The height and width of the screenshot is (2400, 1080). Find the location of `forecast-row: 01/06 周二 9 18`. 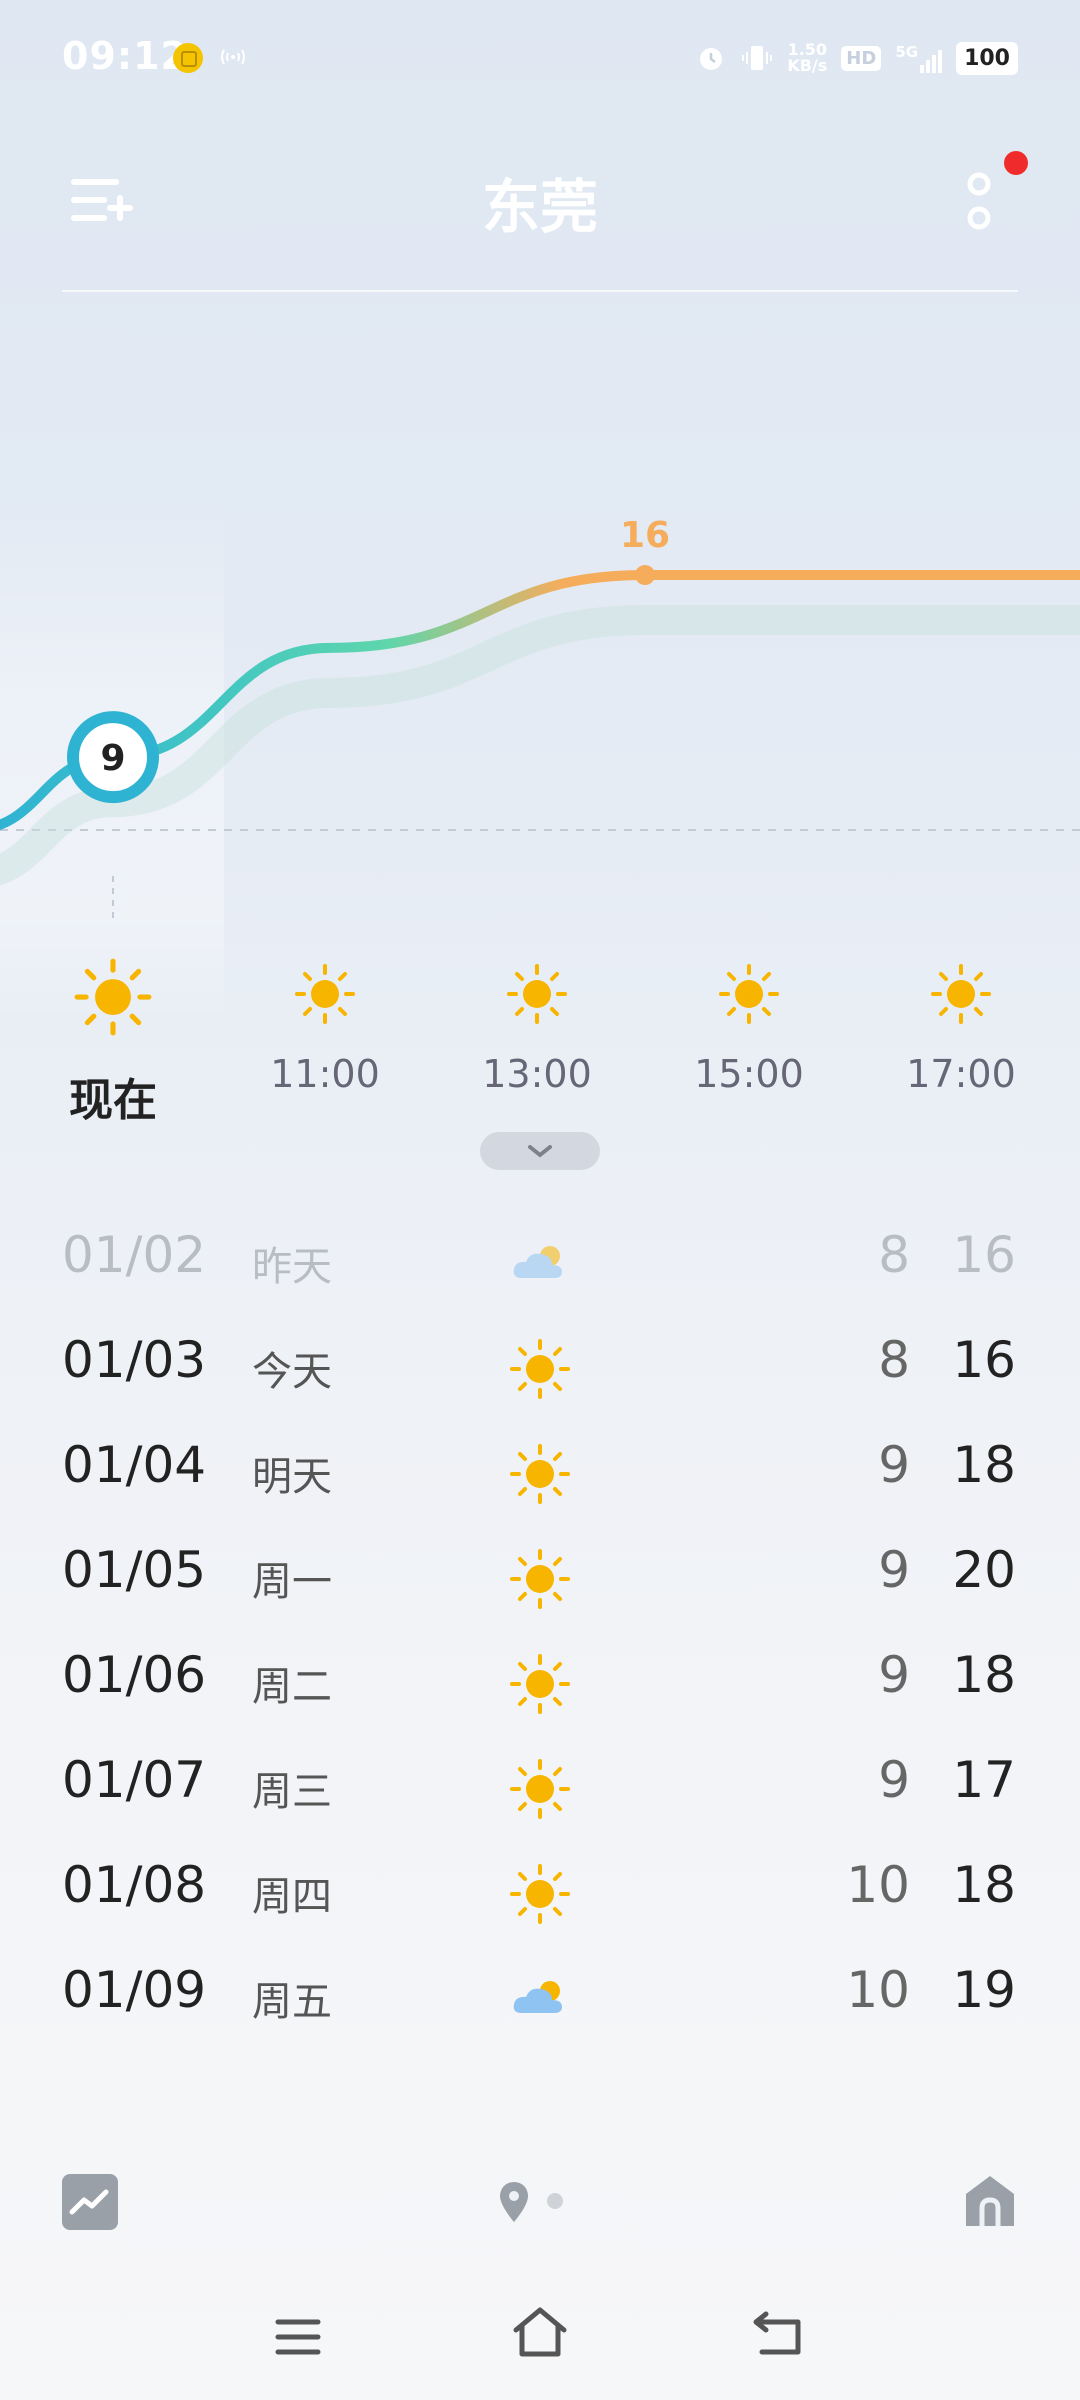

forecast-row: 01/06 周二 9 18 is located at coordinates (540, 1684).